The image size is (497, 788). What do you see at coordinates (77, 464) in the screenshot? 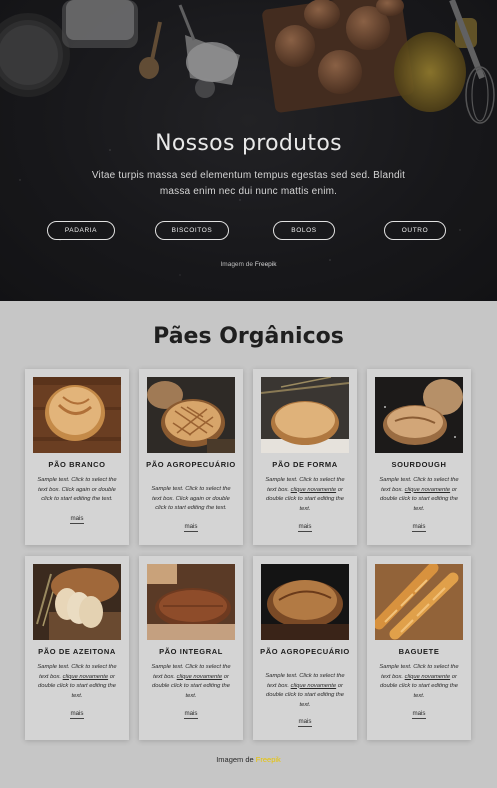
I see `product-name: PÃO BRANCO` at bounding box center [77, 464].